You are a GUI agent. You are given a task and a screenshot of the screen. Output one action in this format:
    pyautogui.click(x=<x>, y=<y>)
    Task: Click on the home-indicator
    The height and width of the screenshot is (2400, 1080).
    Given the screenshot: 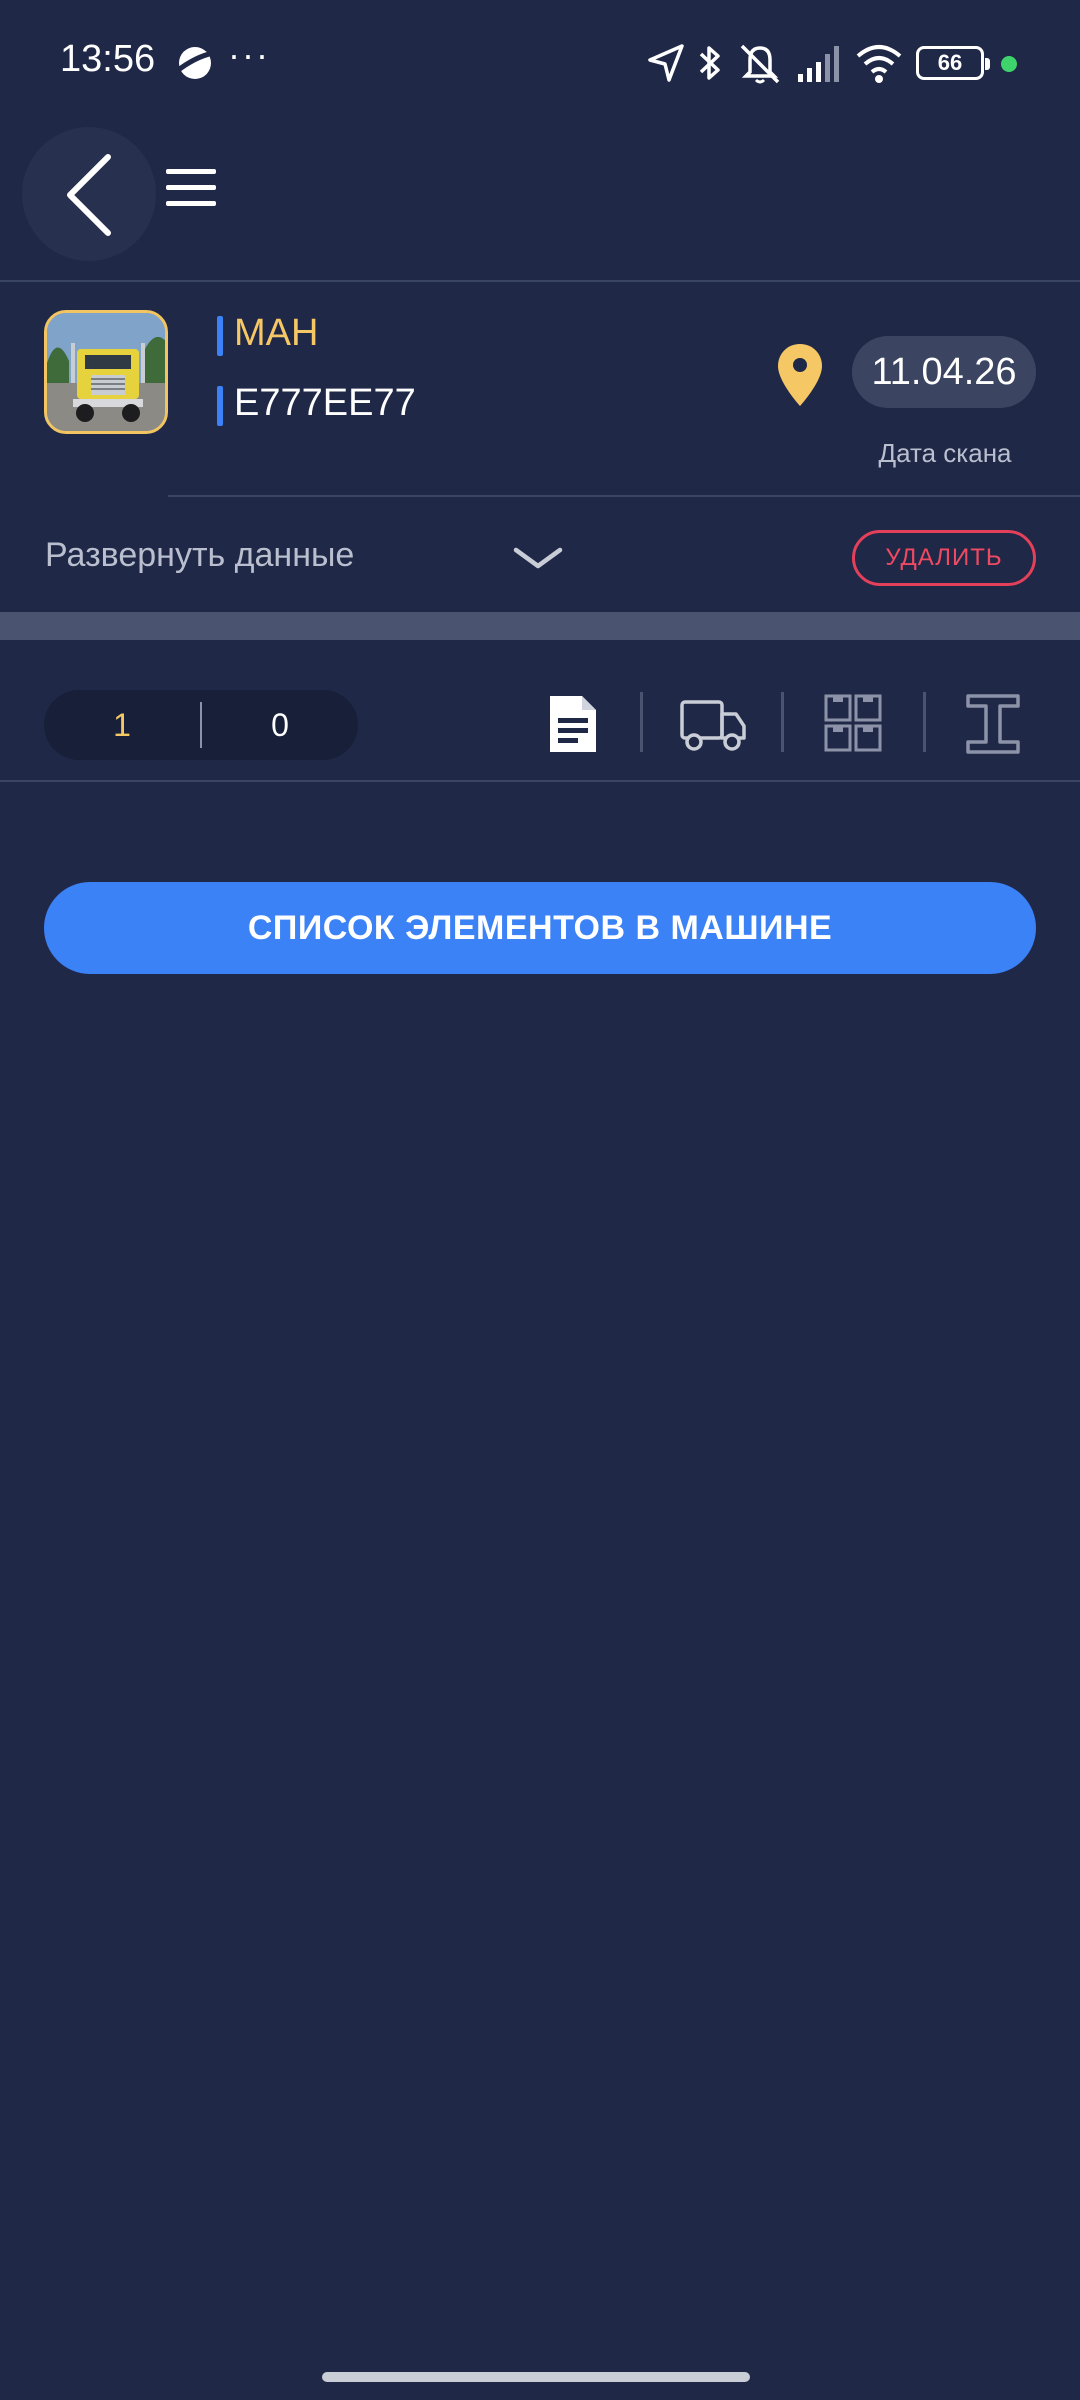 What is the action you would take?
    pyautogui.click(x=536, y=2377)
    